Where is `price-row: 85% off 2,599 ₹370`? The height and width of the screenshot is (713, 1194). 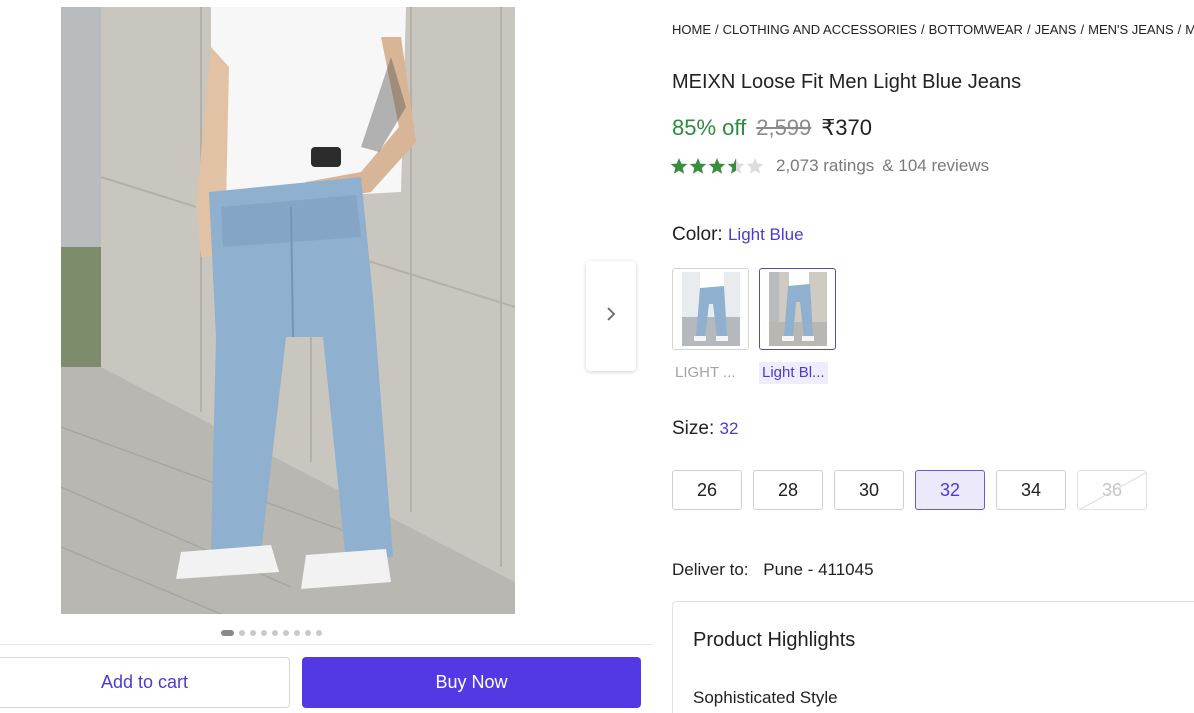
price-row: 85% off 2,599 ₹370 is located at coordinates (772, 128).